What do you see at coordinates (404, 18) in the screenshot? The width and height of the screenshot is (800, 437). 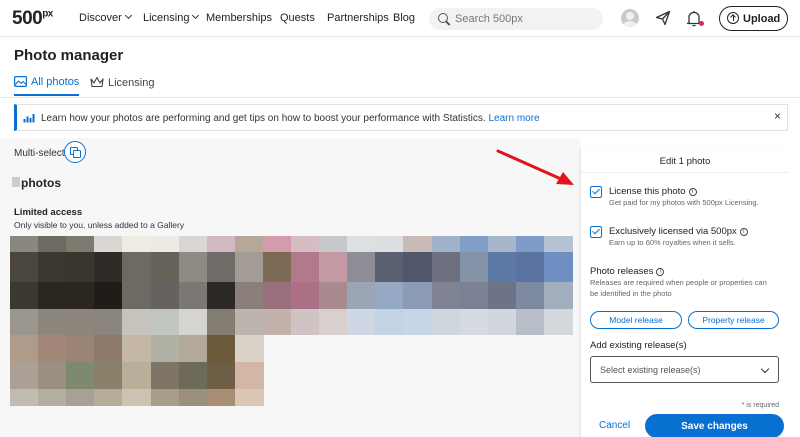 I see `nav-blog: Blog` at bounding box center [404, 18].